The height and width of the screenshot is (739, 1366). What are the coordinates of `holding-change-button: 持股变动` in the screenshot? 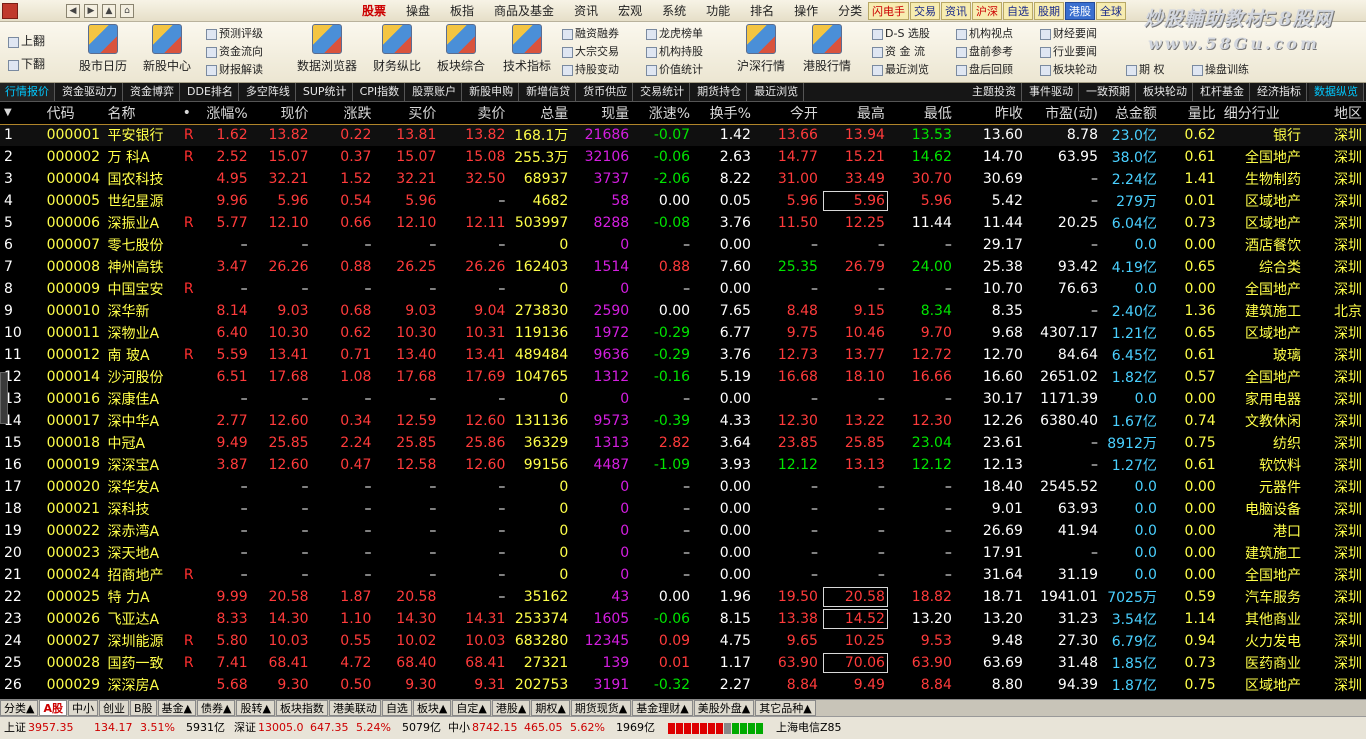 It's located at (589, 69).